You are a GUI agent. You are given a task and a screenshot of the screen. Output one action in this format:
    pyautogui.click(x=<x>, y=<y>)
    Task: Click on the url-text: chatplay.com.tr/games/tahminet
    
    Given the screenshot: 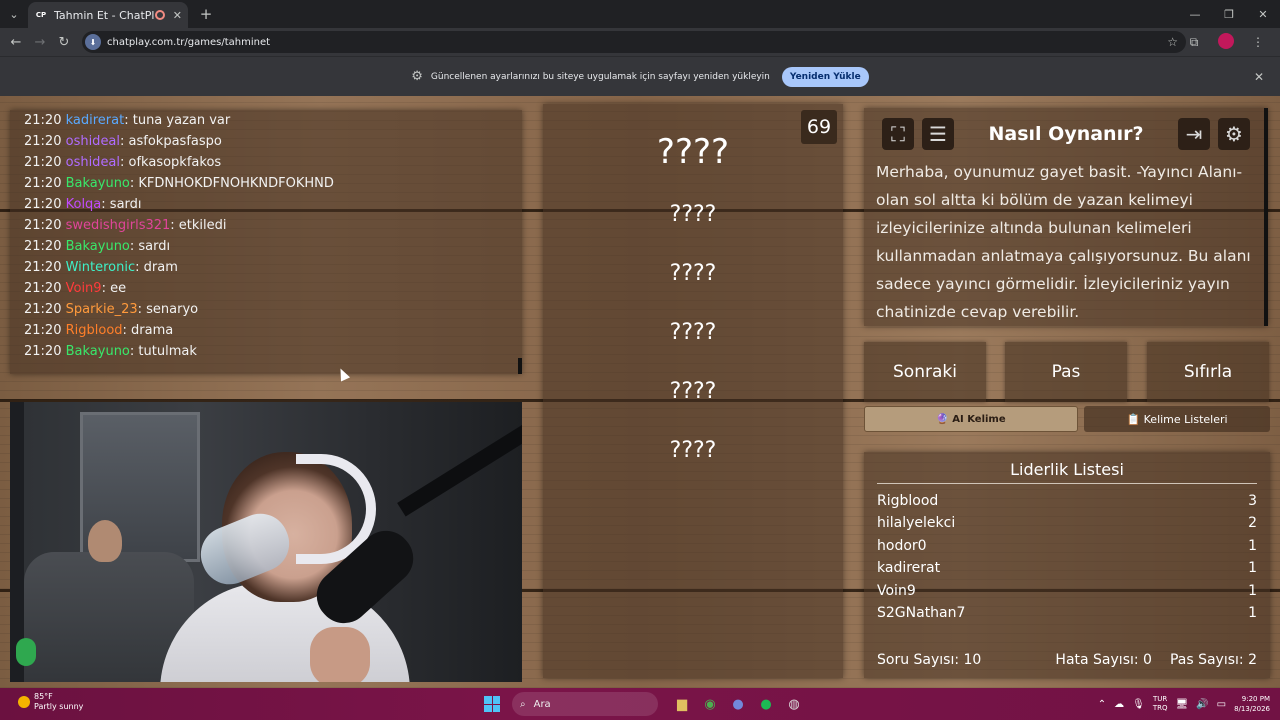 What is the action you would take?
    pyautogui.click(x=188, y=42)
    